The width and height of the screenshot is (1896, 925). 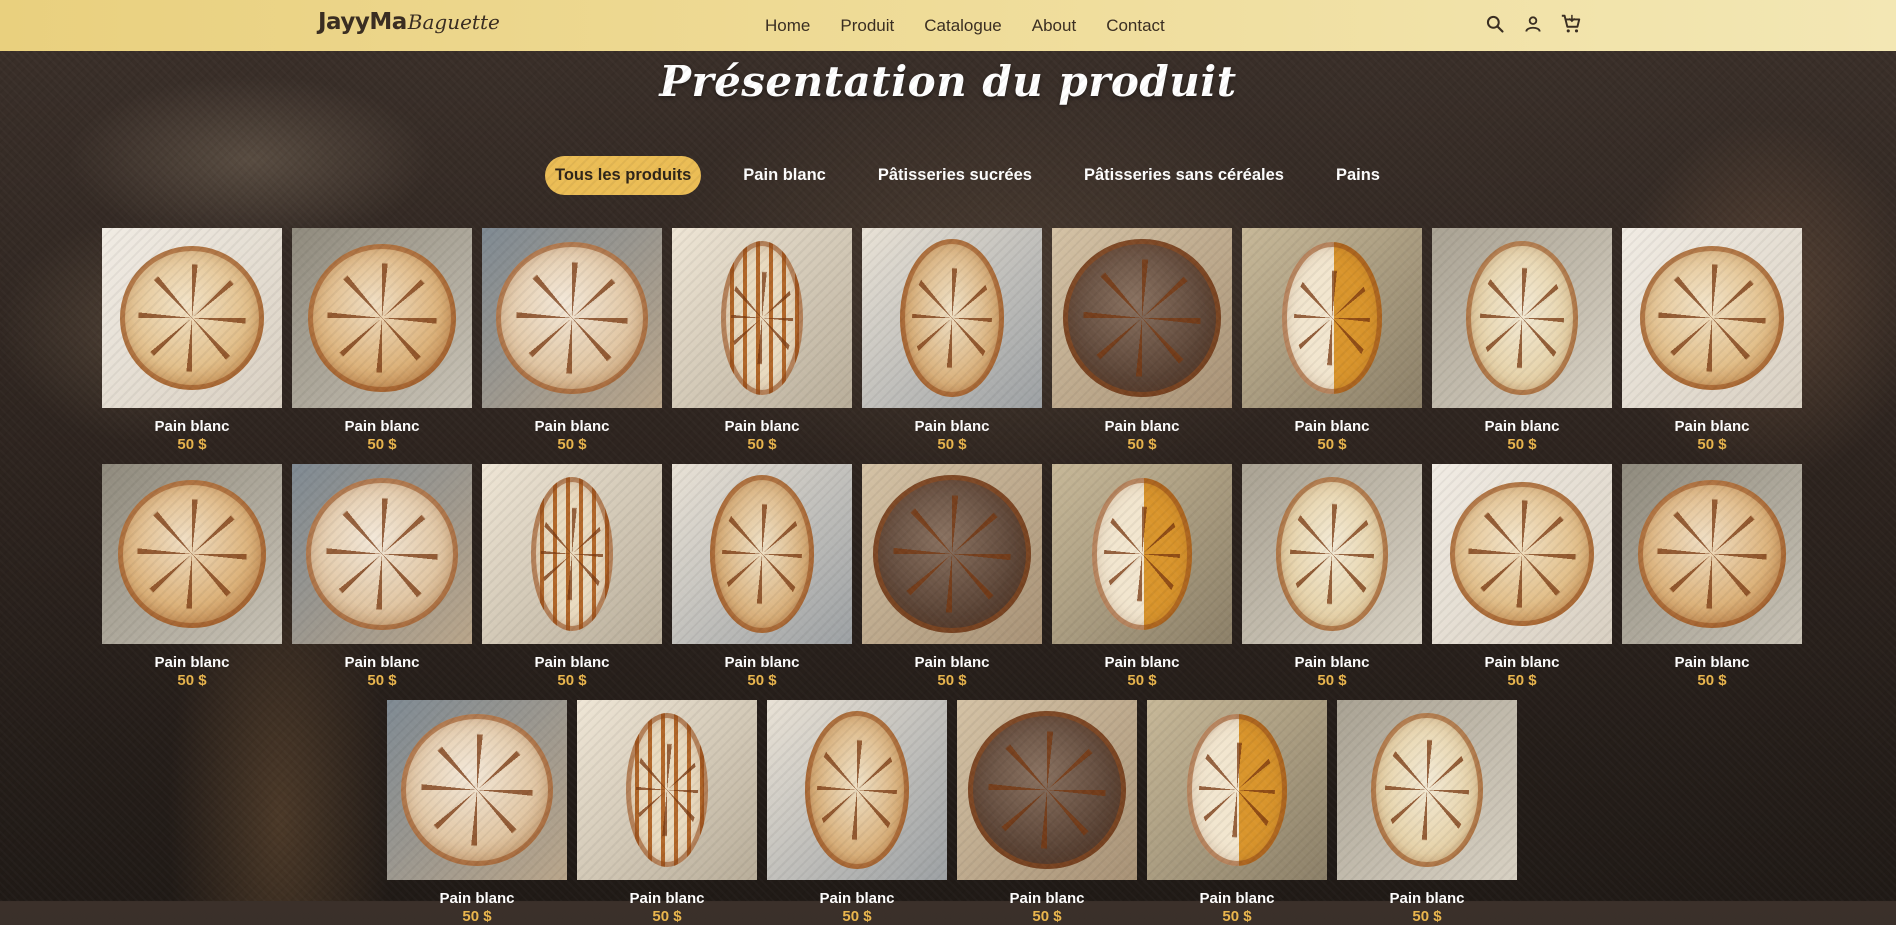 What do you see at coordinates (963, 26) in the screenshot?
I see `nav-catalogue: Catalogue` at bounding box center [963, 26].